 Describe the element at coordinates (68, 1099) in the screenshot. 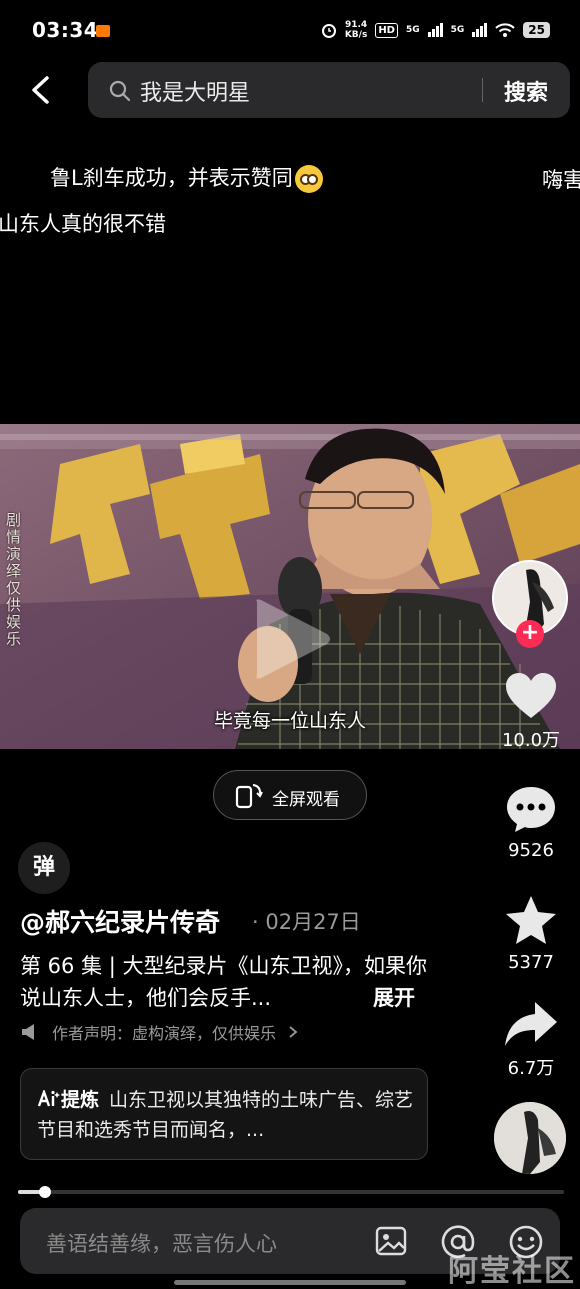

I see `ai-tag: 提炼` at that location.